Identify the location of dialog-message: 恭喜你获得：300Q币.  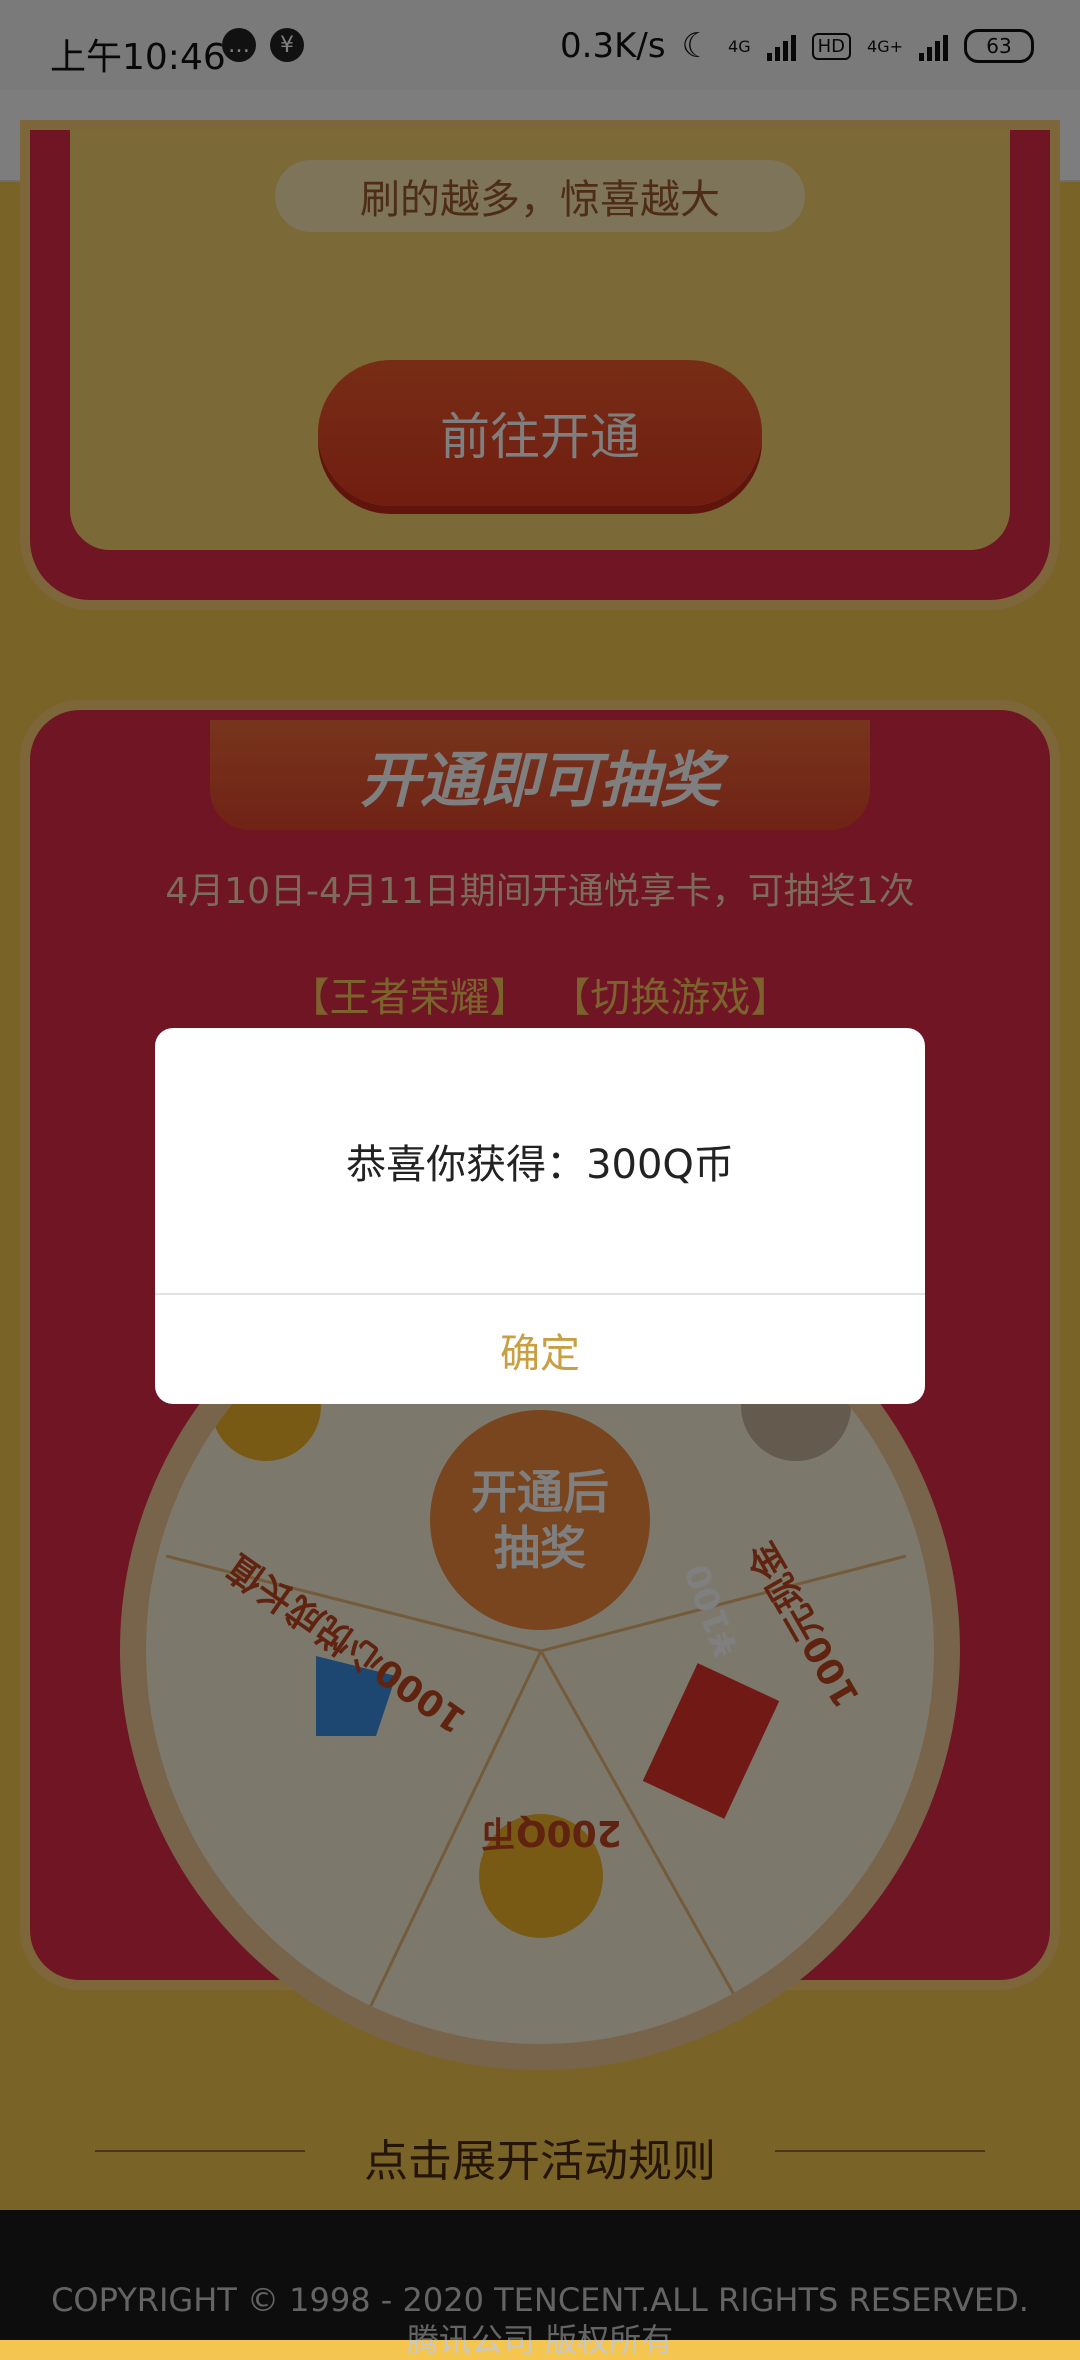
(540, 1164).